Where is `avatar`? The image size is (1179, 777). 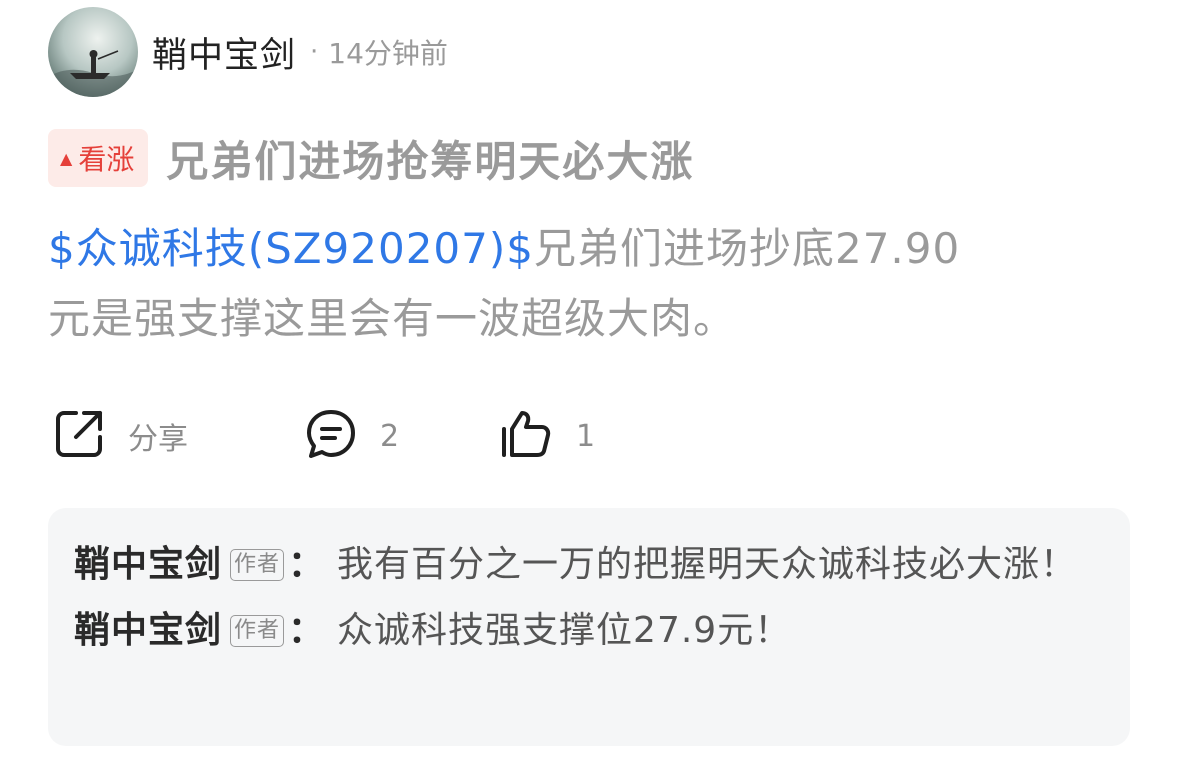 avatar is located at coordinates (93, 52).